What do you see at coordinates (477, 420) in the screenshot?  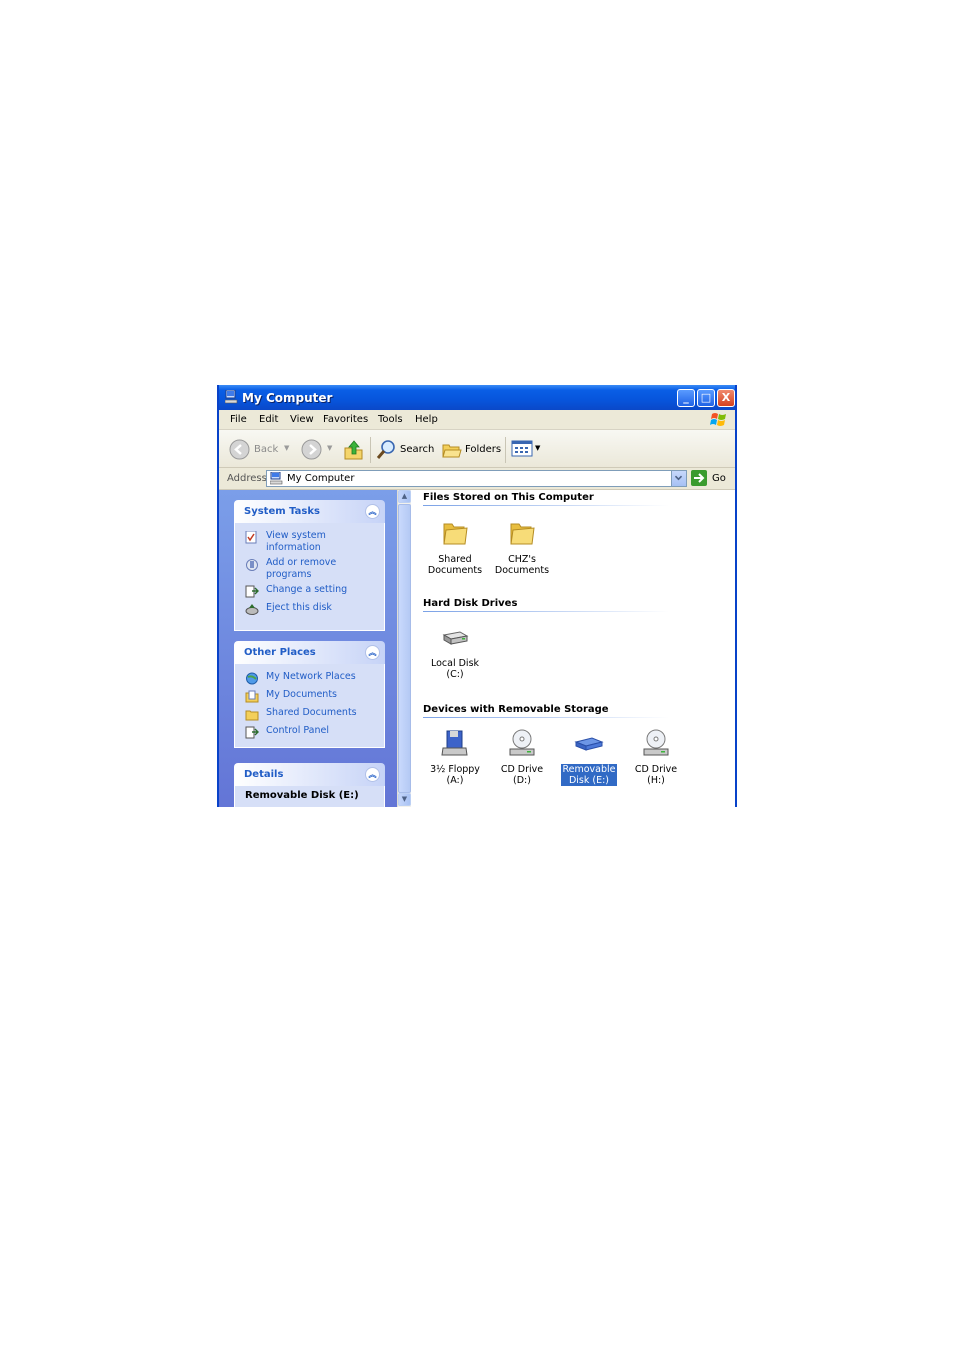 I see `menu-bar: File Edit View Favorites Tools Help` at bounding box center [477, 420].